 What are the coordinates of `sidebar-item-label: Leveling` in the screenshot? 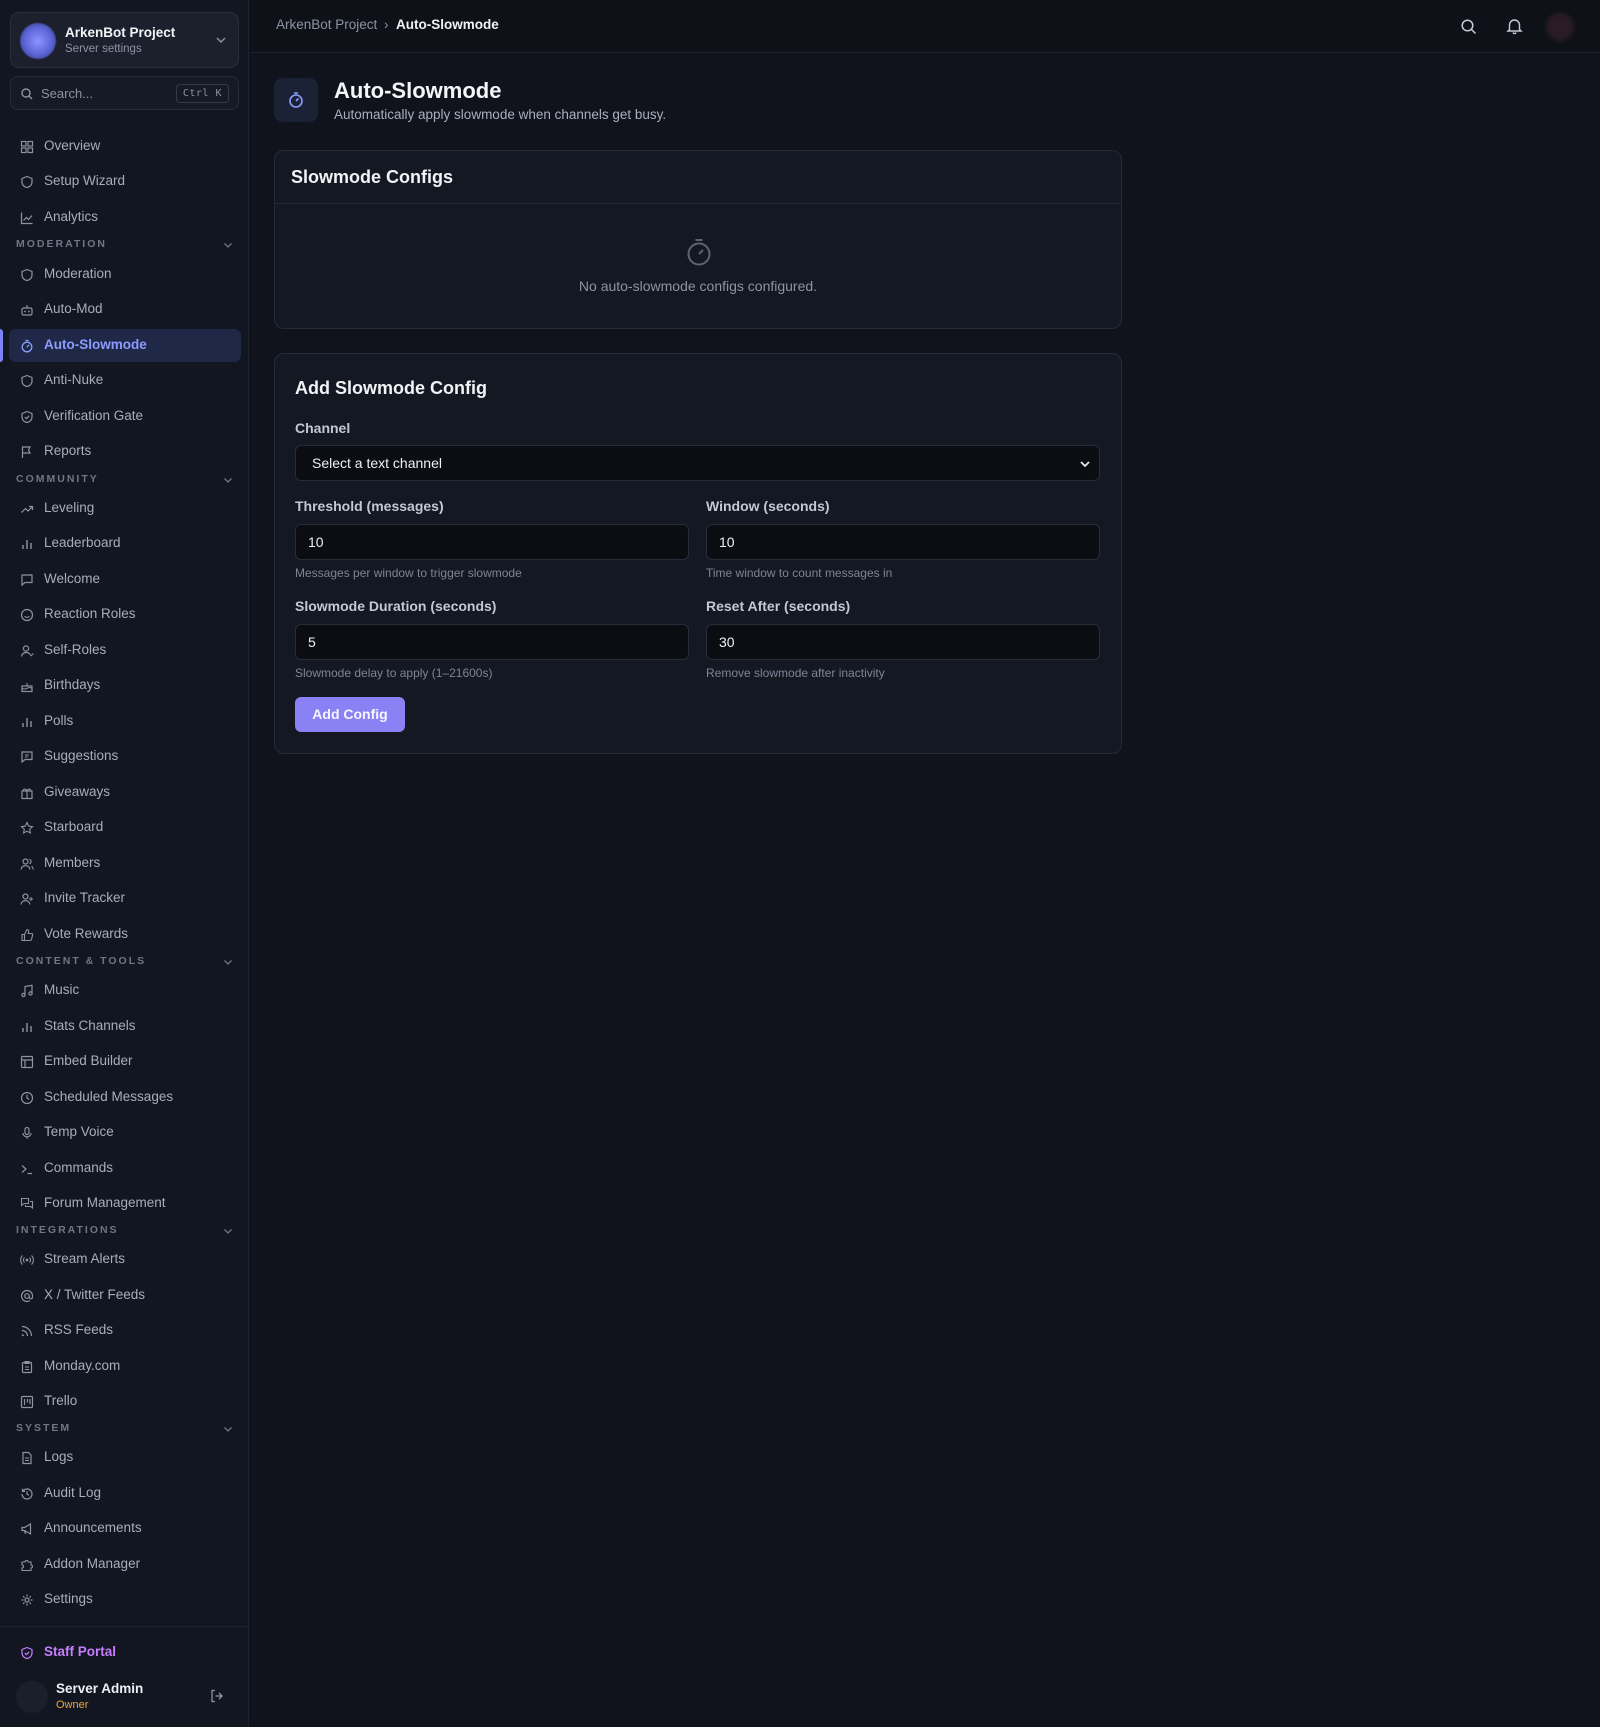 It's located at (69, 507).